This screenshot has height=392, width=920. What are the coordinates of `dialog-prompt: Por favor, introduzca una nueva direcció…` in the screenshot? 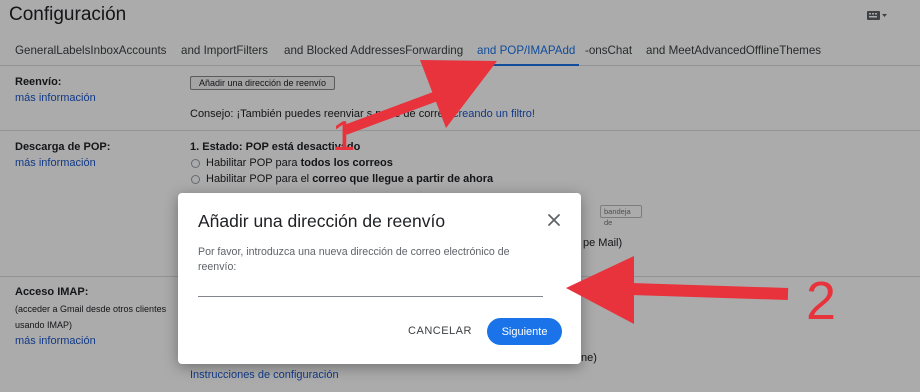 It's located at (354, 259).